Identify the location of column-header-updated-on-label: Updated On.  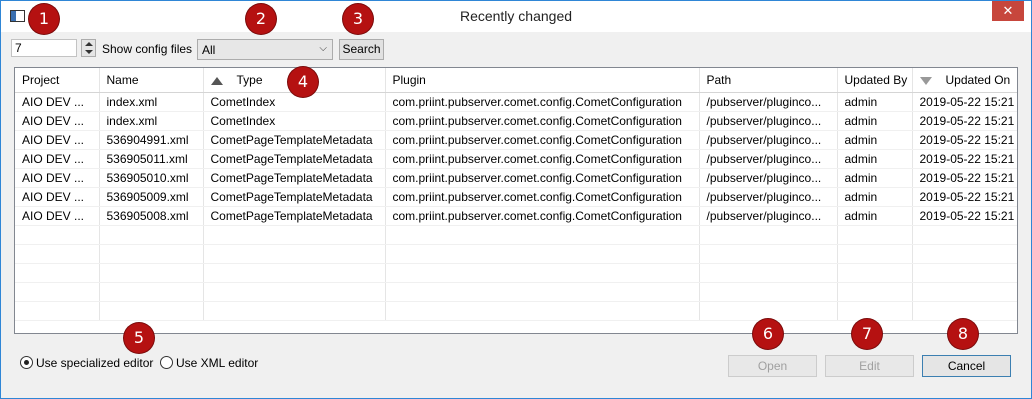
(978, 80).